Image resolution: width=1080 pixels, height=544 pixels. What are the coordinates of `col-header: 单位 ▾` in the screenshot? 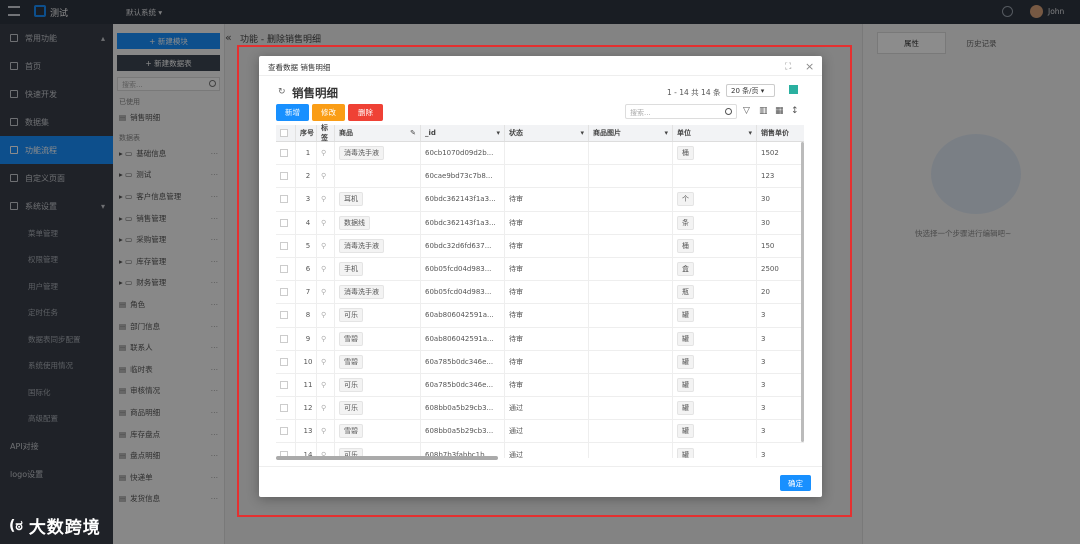 It's located at (715, 133).